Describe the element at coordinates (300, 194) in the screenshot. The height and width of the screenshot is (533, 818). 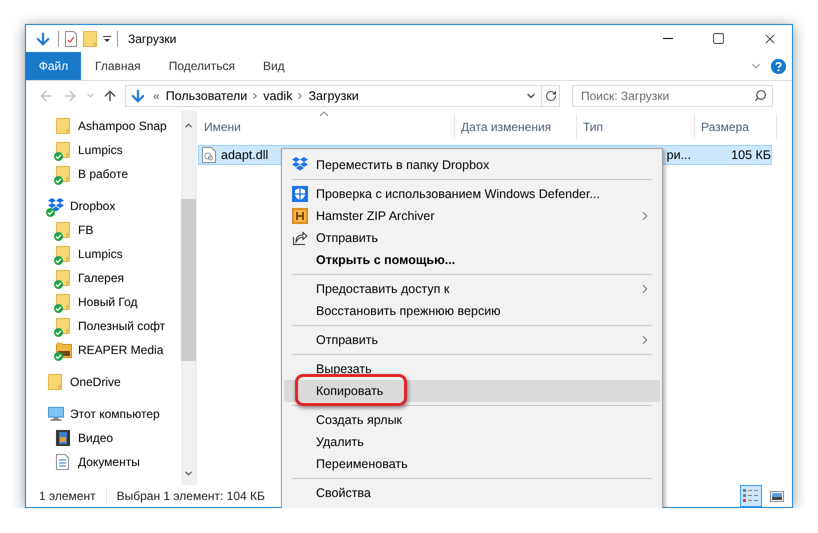
I see `shield-icon` at that location.